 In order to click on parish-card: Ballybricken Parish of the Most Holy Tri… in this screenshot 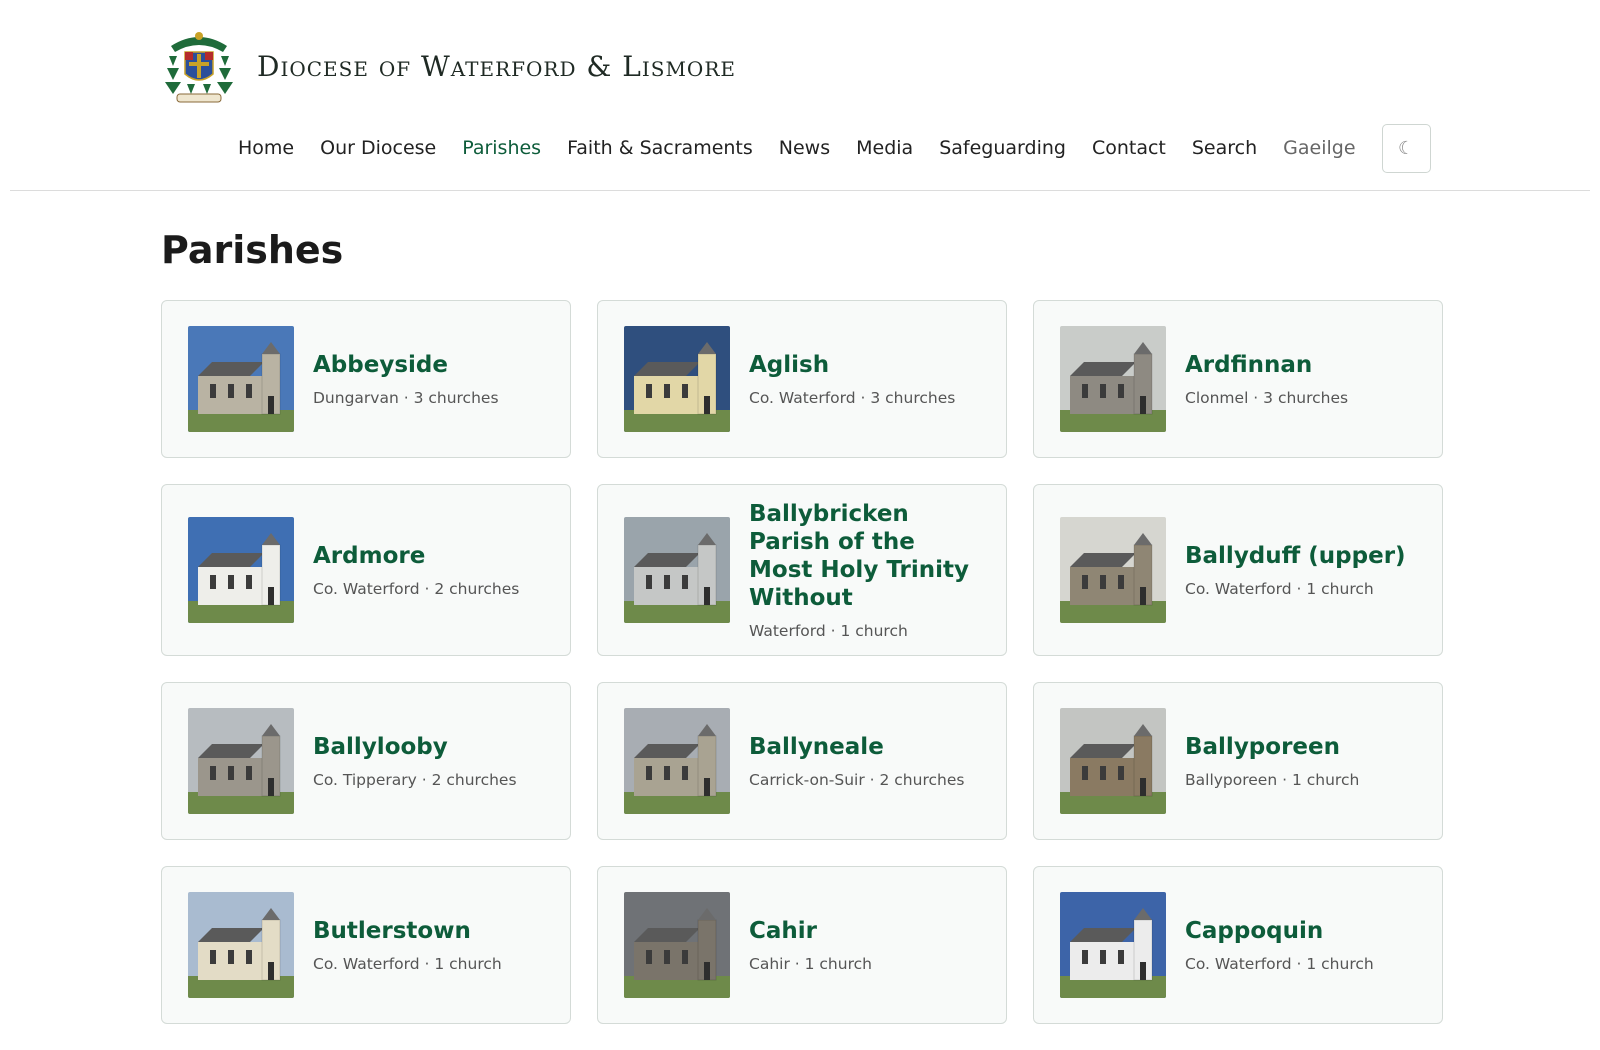, I will do `click(802, 570)`.